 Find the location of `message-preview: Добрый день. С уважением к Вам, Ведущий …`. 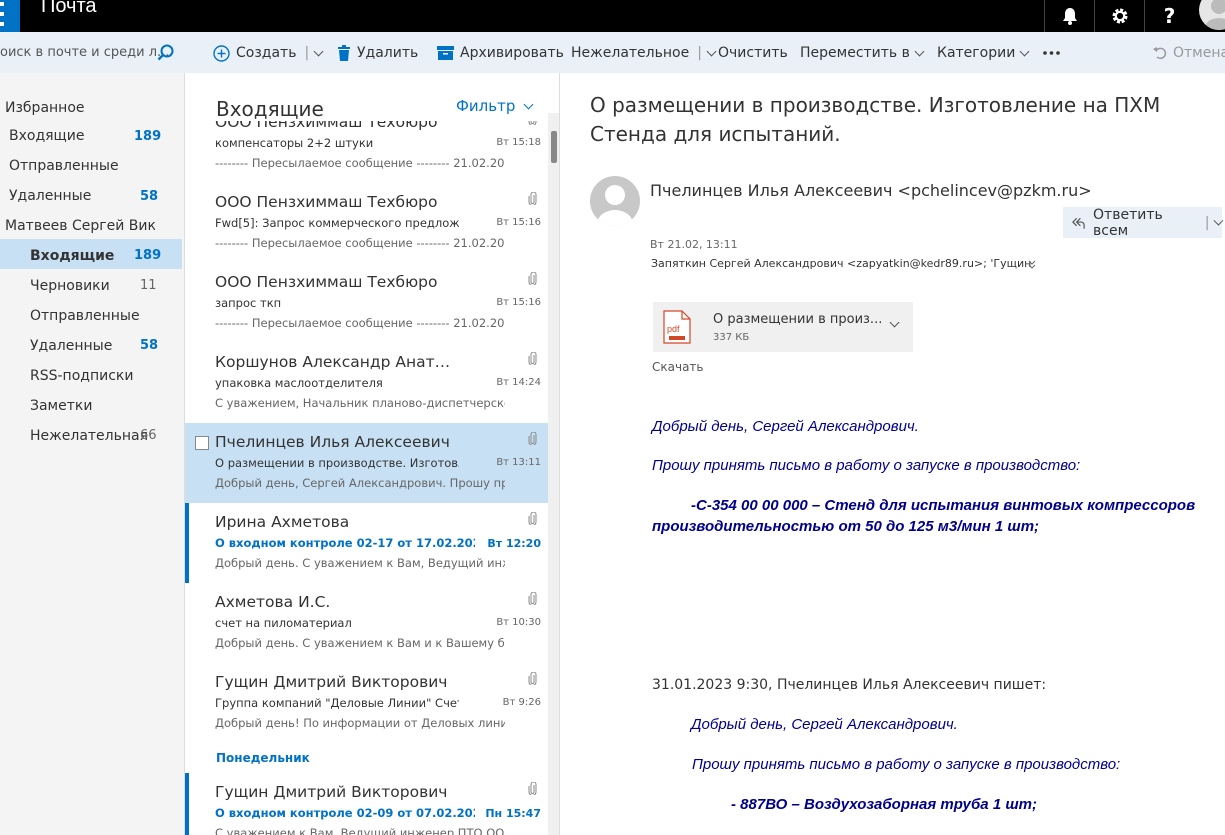

message-preview: Добрый день. С уважением к Вам, Ведущий … is located at coordinates (360, 563).